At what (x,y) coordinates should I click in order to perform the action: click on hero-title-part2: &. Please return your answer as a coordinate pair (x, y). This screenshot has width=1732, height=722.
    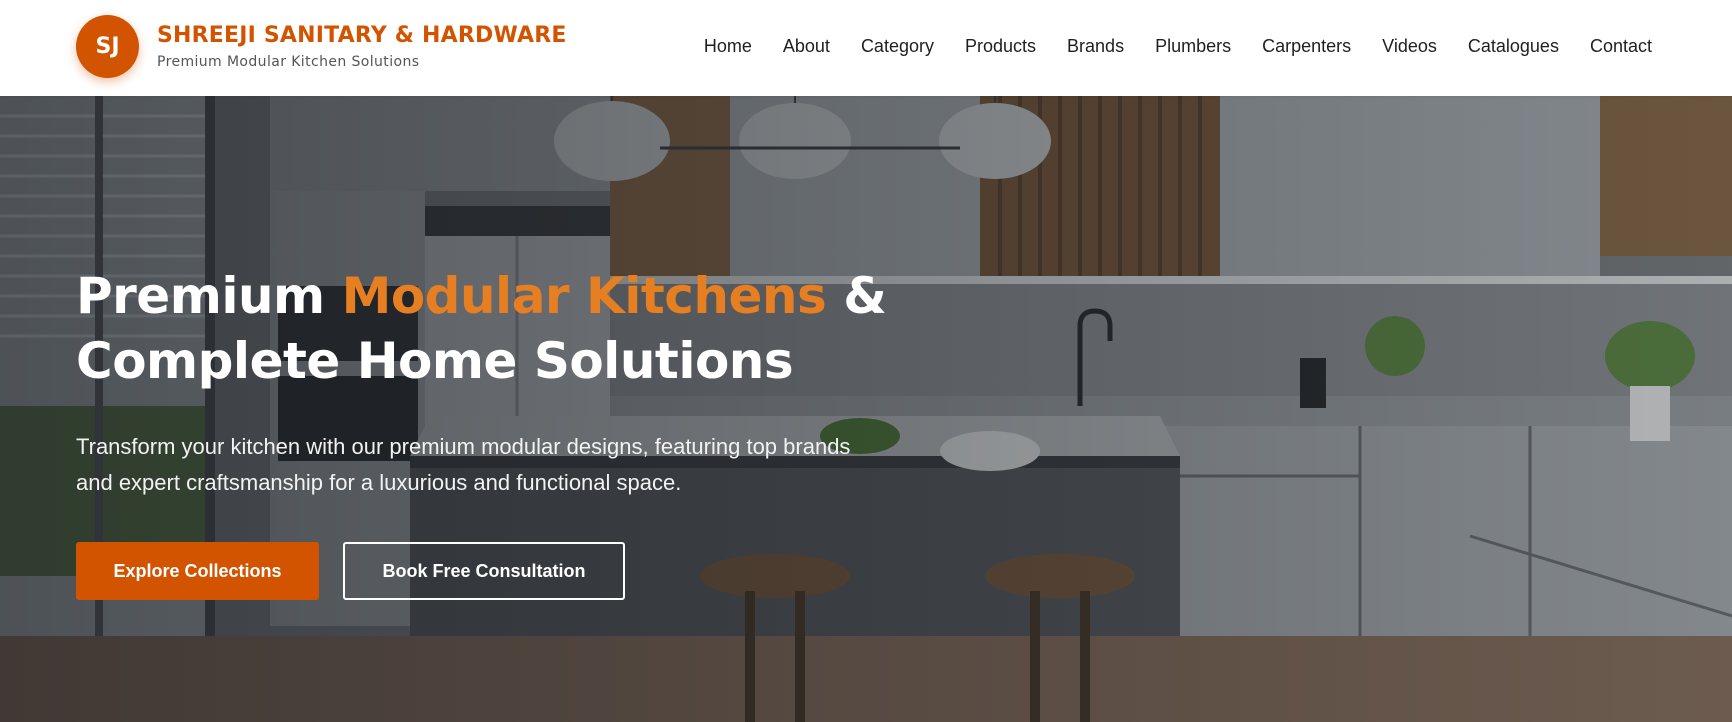
    Looking at the image, I should click on (856, 296).